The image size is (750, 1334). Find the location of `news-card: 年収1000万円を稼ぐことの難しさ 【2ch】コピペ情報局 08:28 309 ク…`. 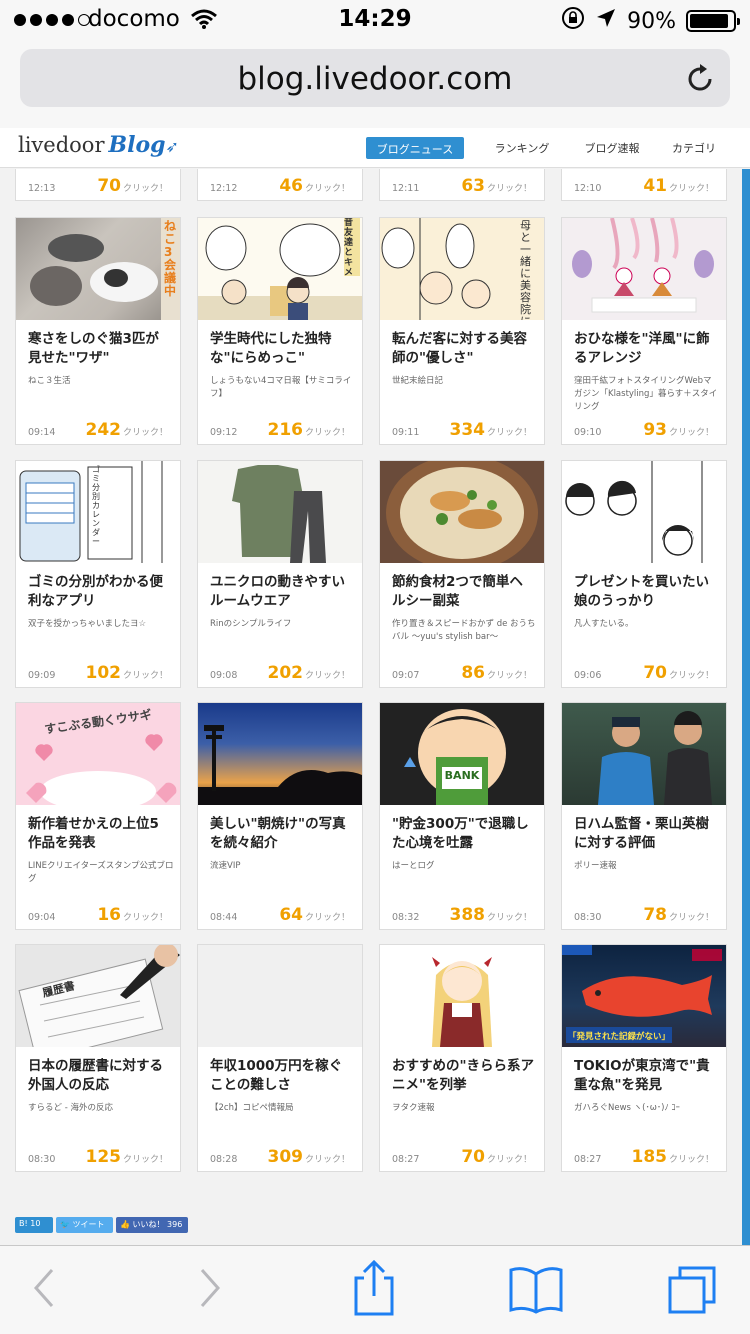

news-card: 年収1000万円を稼ぐことの難しさ 【2ch】コピペ情報局 08:28 309 ク… is located at coordinates (280, 1058).